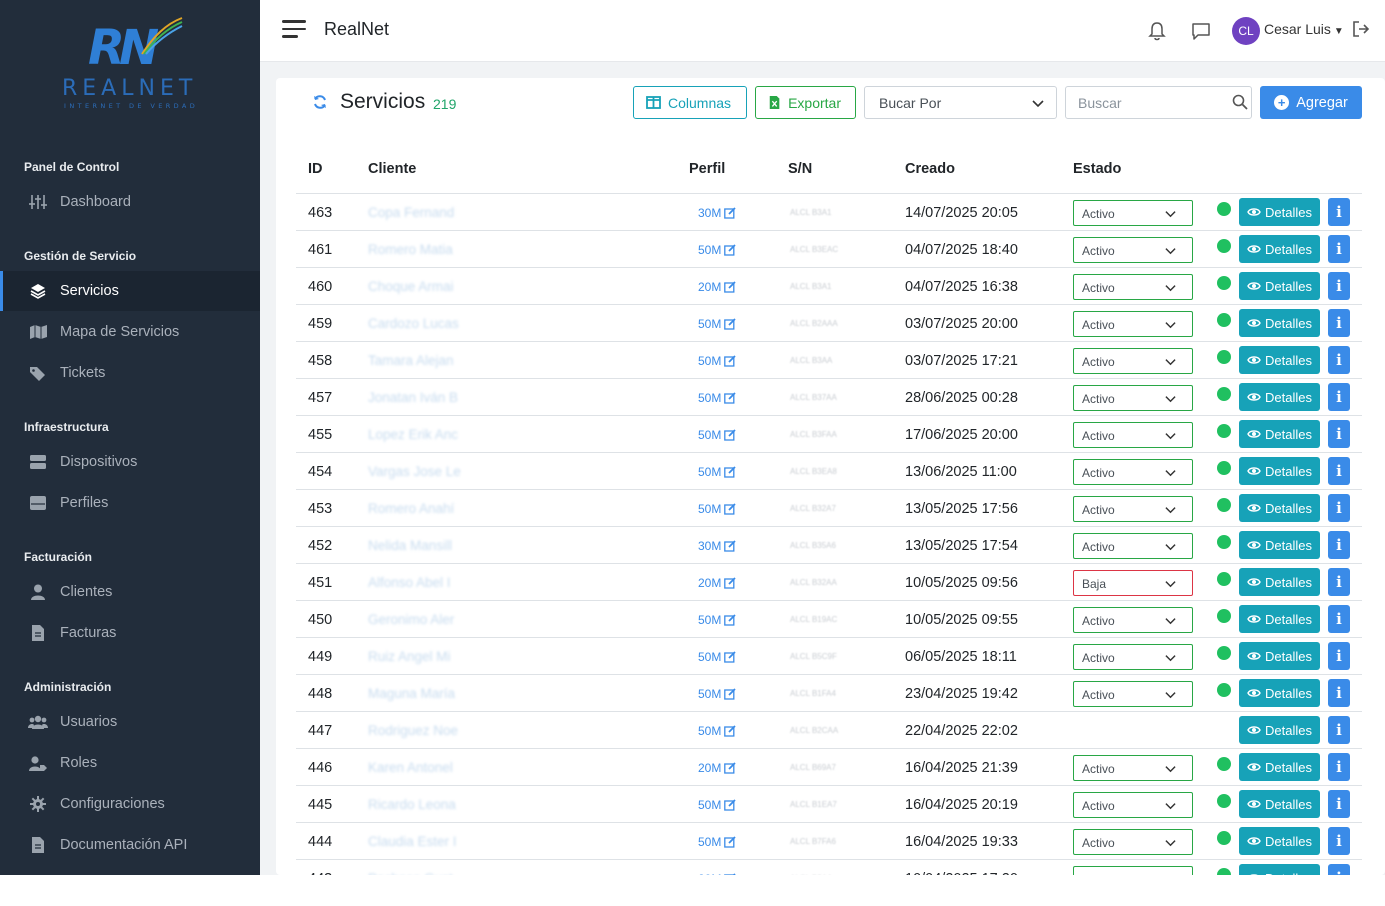 The height and width of the screenshot is (906, 1385). I want to click on chat-icon, so click(1201, 31).